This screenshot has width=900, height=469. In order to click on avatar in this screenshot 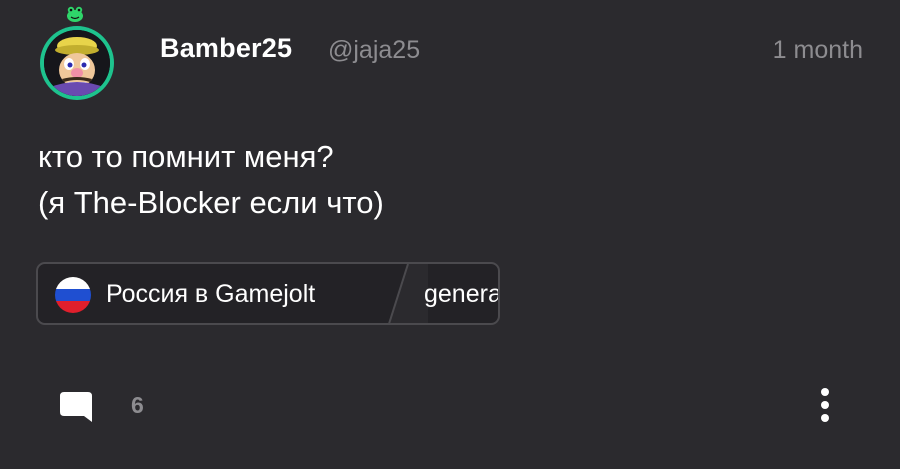, I will do `click(77, 63)`.